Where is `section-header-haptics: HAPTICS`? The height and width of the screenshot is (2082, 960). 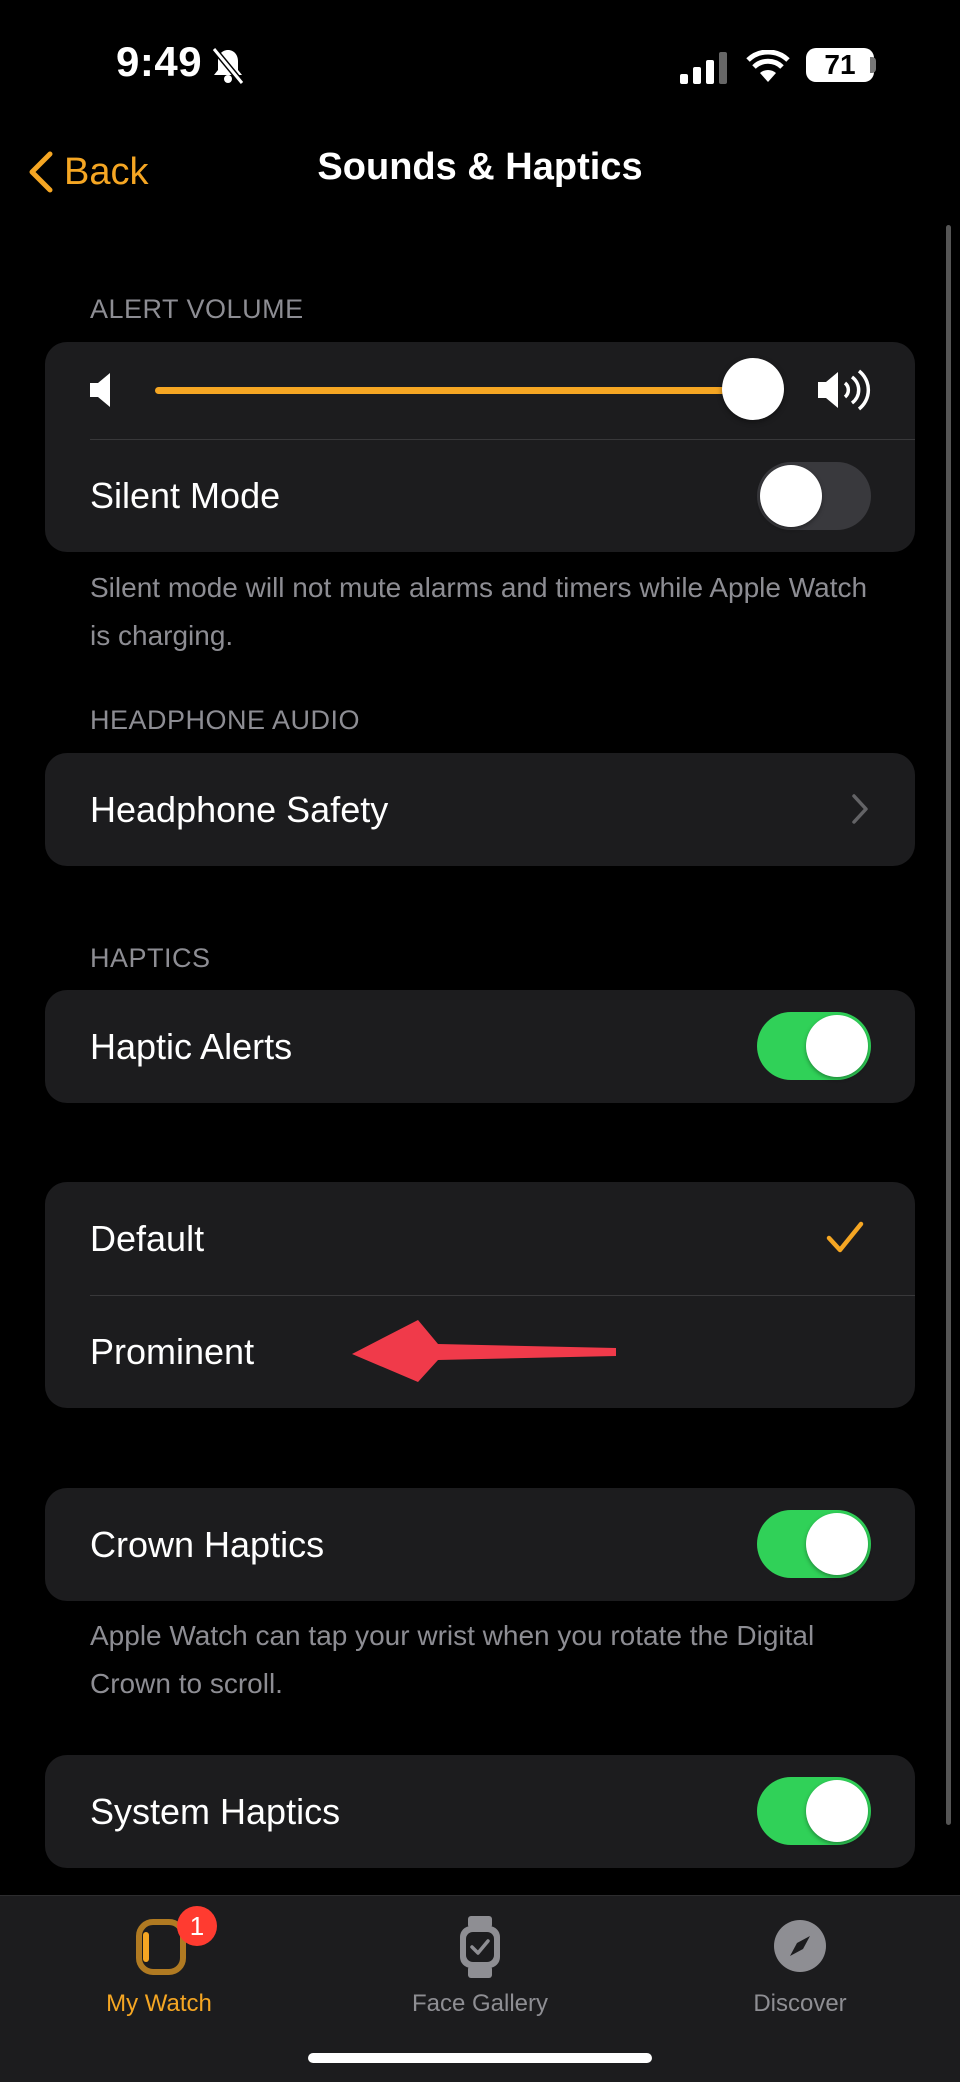 section-header-haptics: HAPTICS is located at coordinates (150, 958).